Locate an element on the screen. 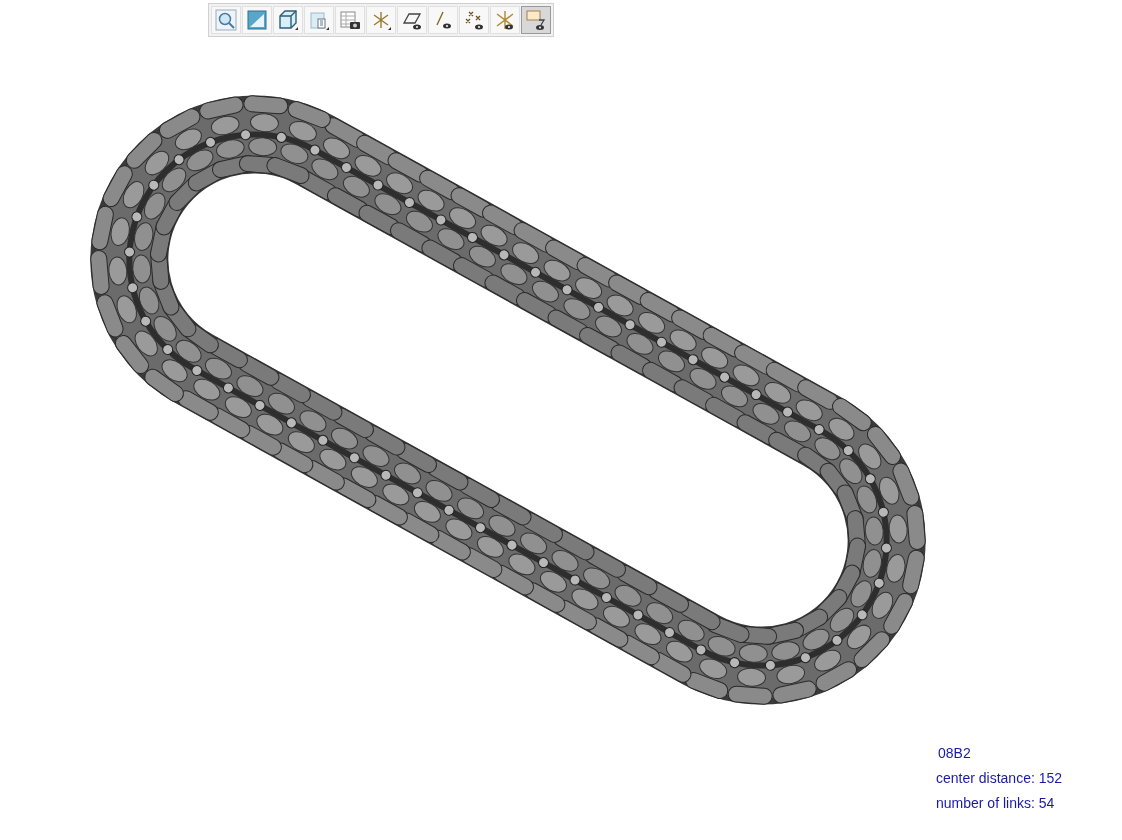  link-count-label: number of links: 54 is located at coordinates (996, 803).